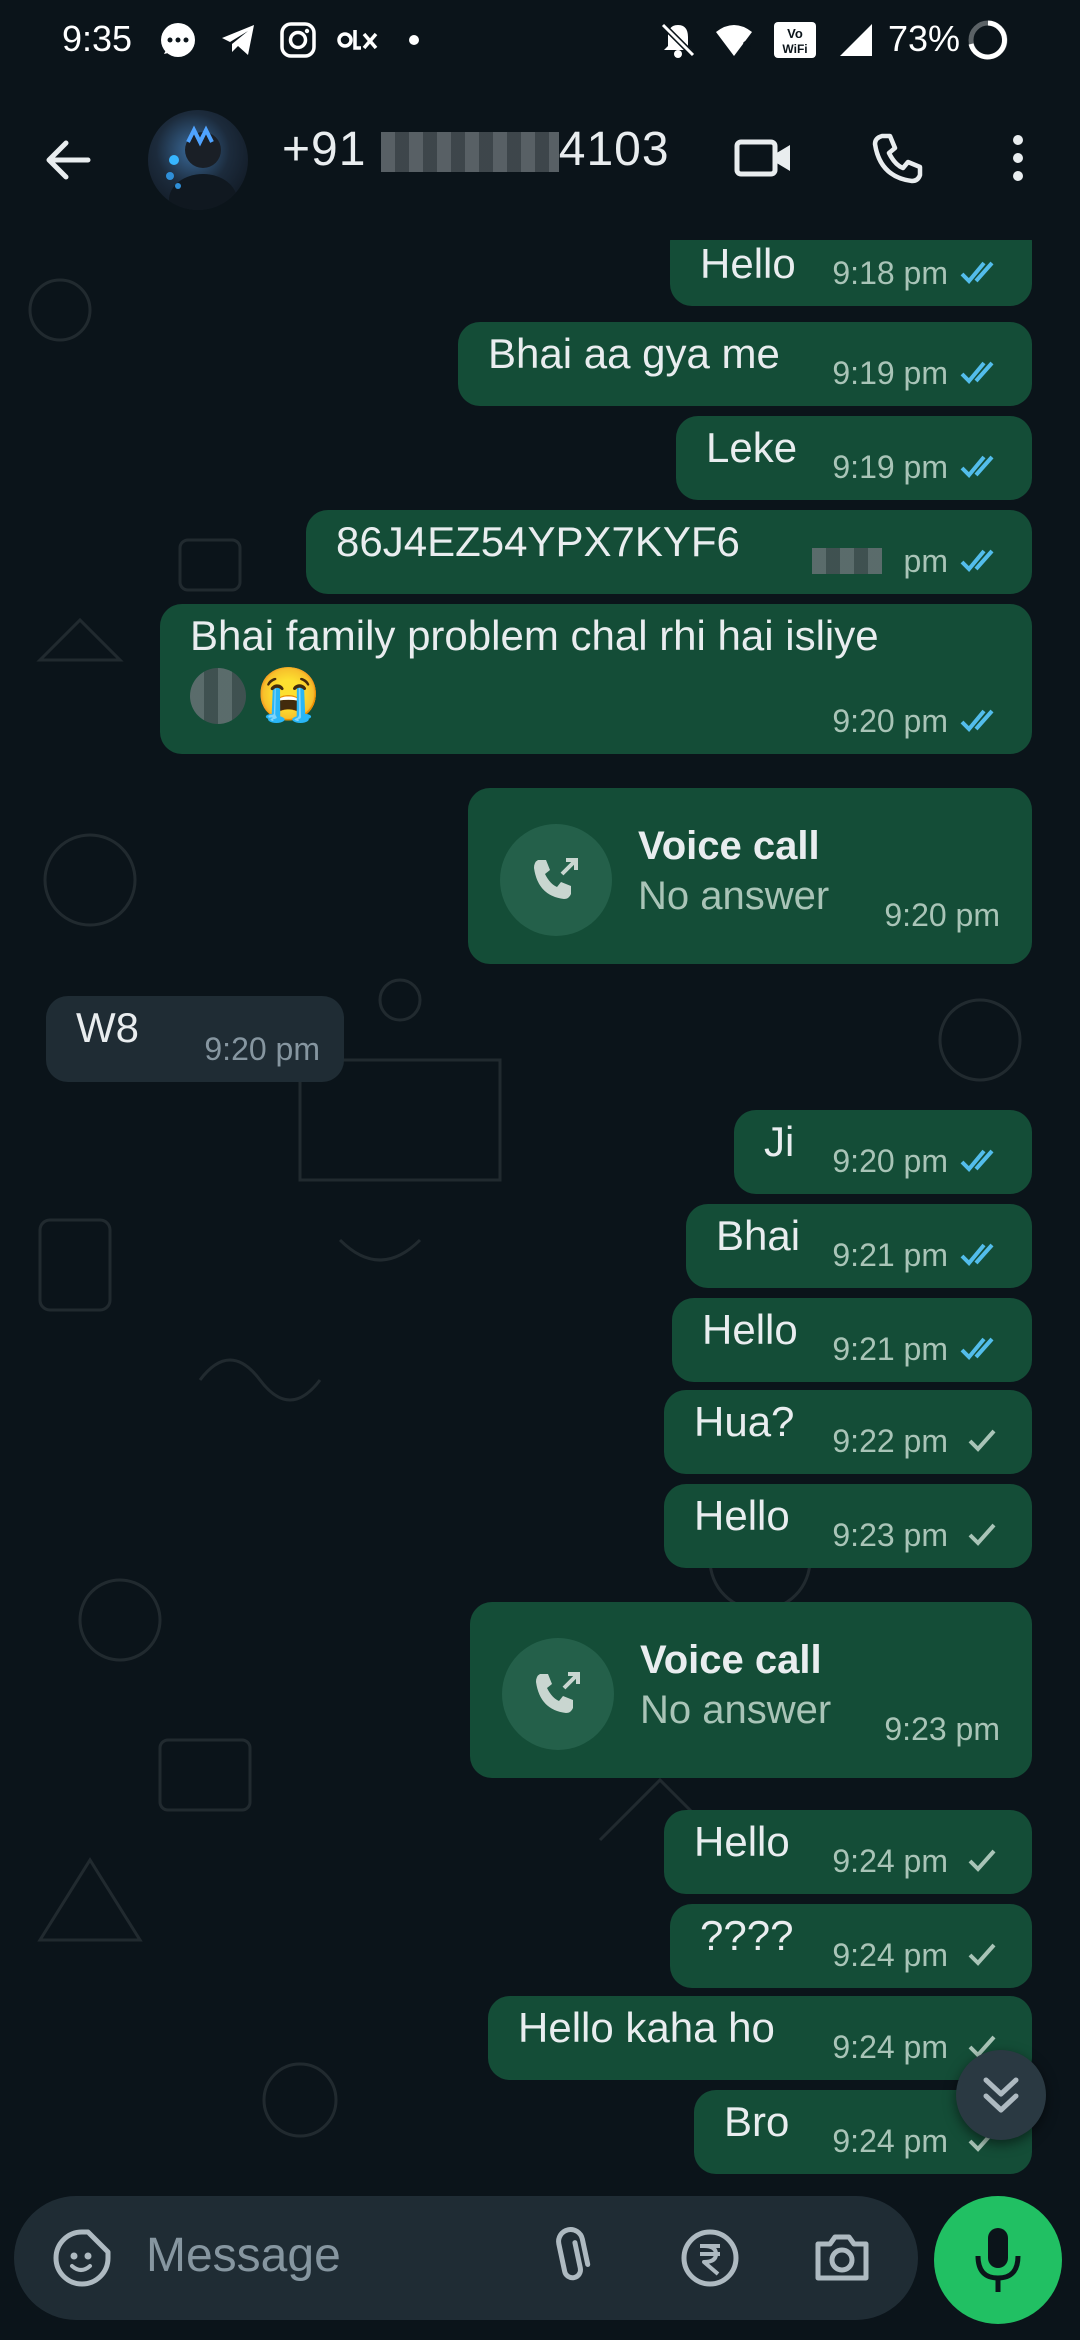  Describe the element at coordinates (856, 40) in the screenshot. I see `signal-icon` at that location.